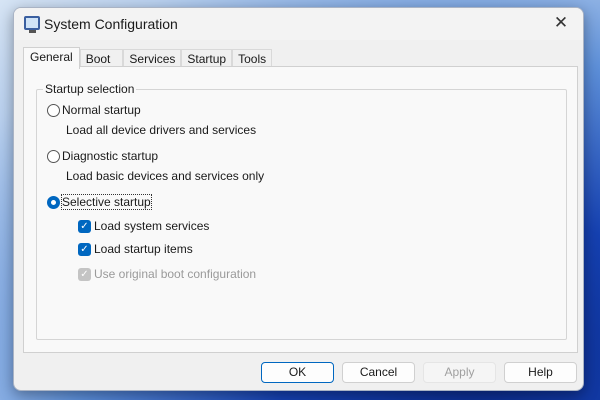  I want to click on close-button: ✕, so click(561, 24).